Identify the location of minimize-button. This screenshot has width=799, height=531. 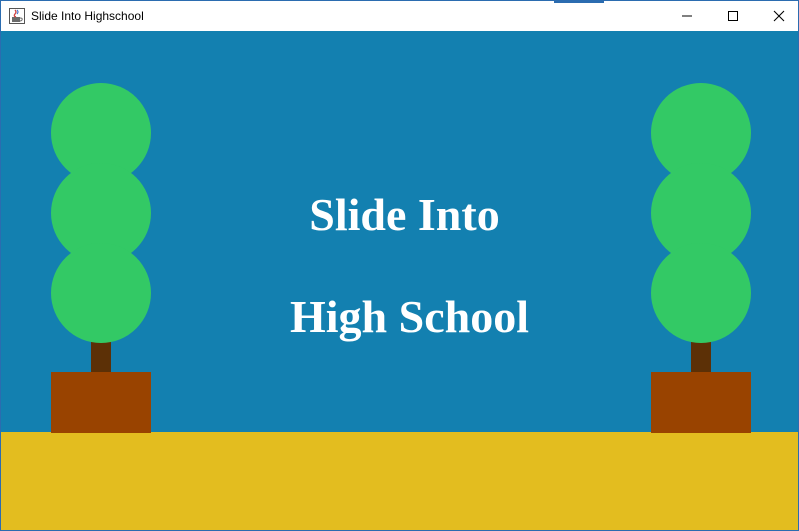
(687, 16).